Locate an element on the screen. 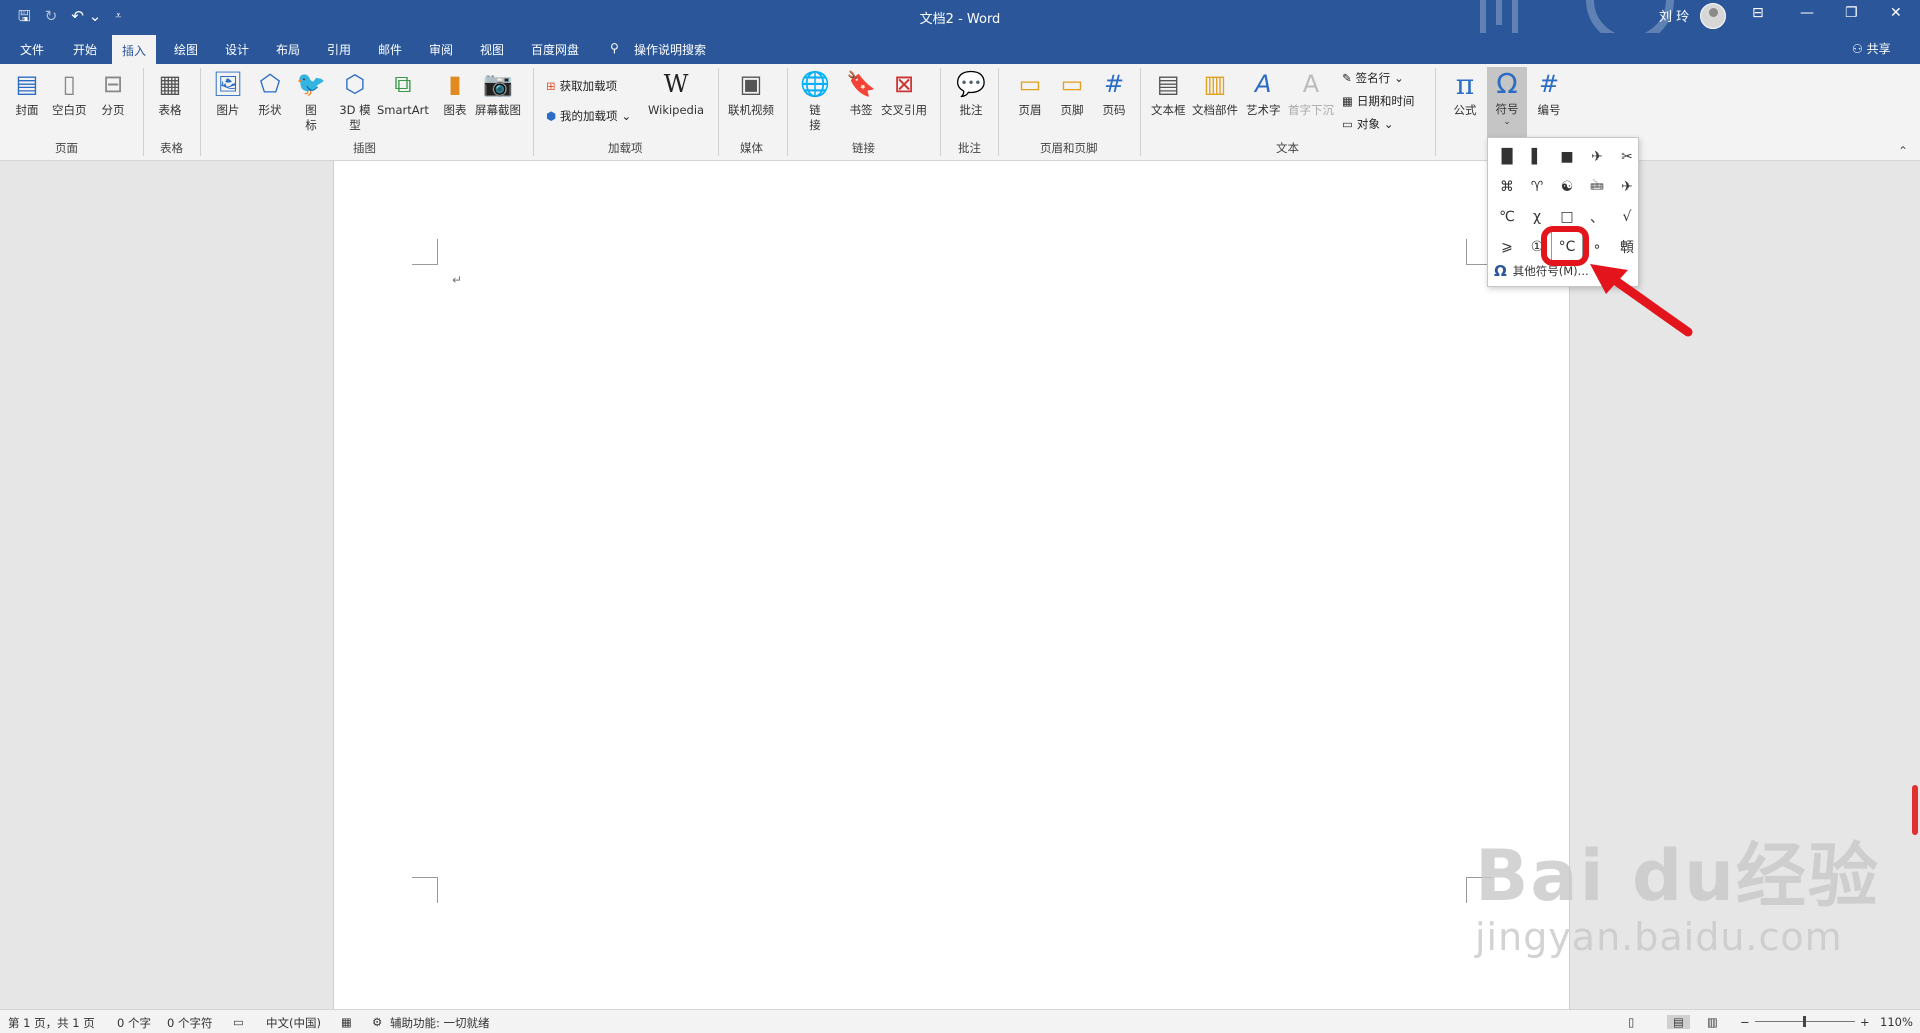  picture-button: 🖼 图片 is located at coordinates (228, 93).